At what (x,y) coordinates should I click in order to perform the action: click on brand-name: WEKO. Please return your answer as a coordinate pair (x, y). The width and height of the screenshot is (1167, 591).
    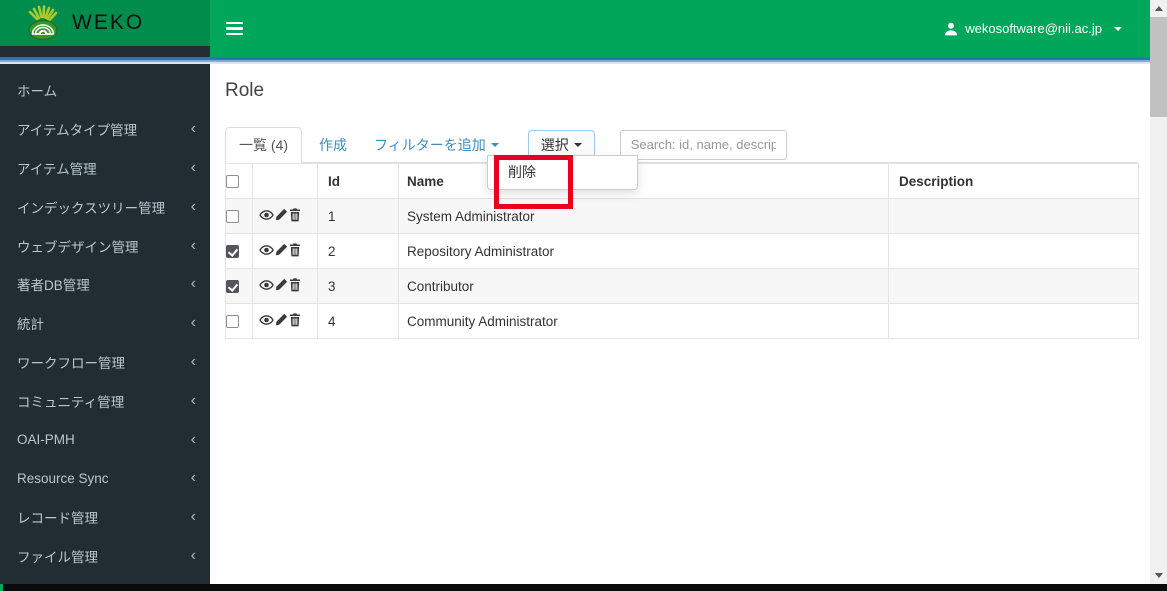
    Looking at the image, I should click on (108, 22).